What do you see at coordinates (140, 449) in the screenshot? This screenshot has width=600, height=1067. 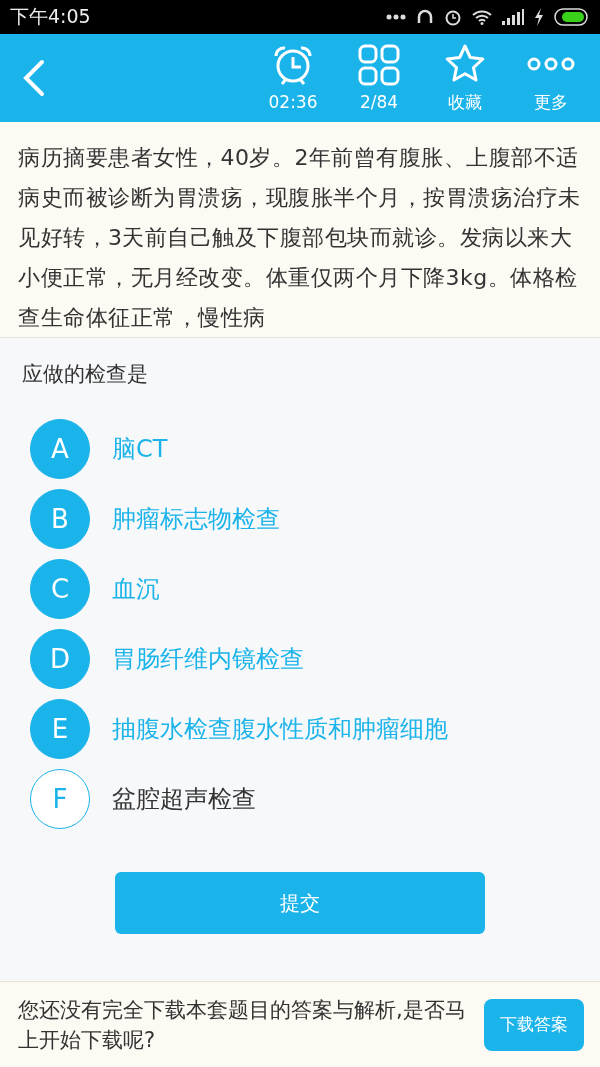 I see `option-text: 脑CT` at bounding box center [140, 449].